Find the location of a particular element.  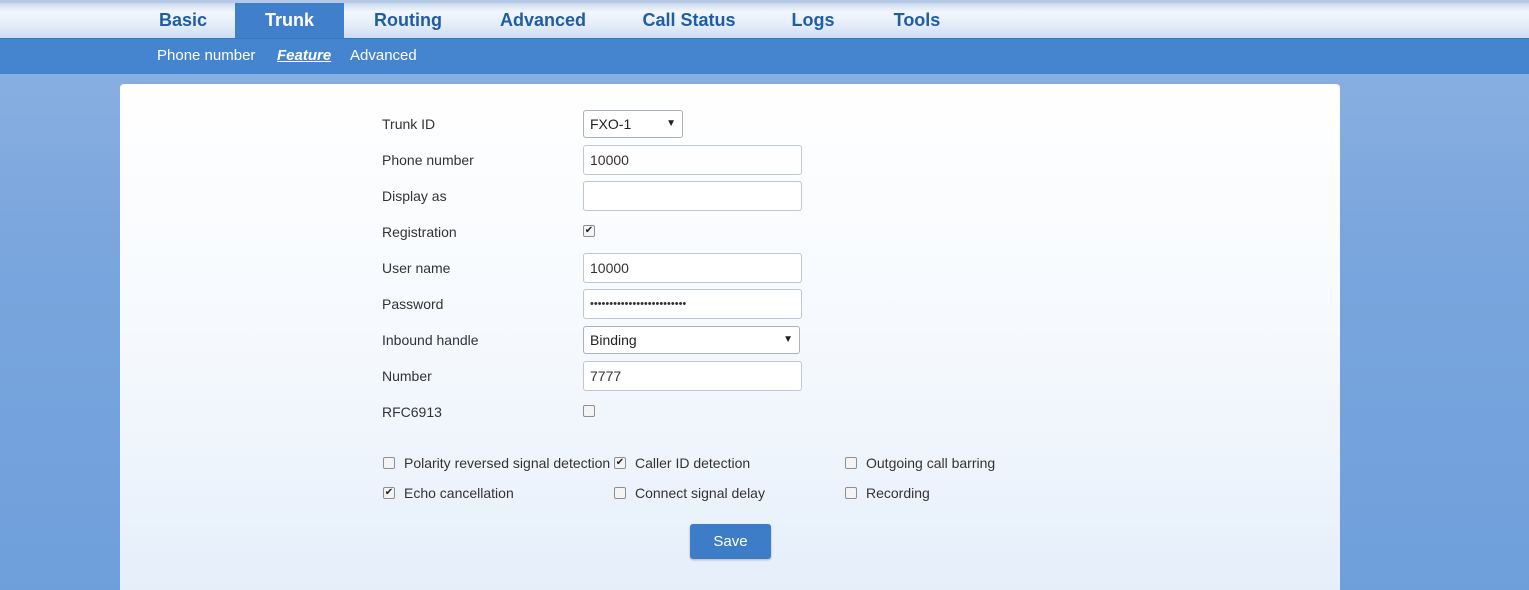

recording-label: Recording is located at coordinates (898, 493).